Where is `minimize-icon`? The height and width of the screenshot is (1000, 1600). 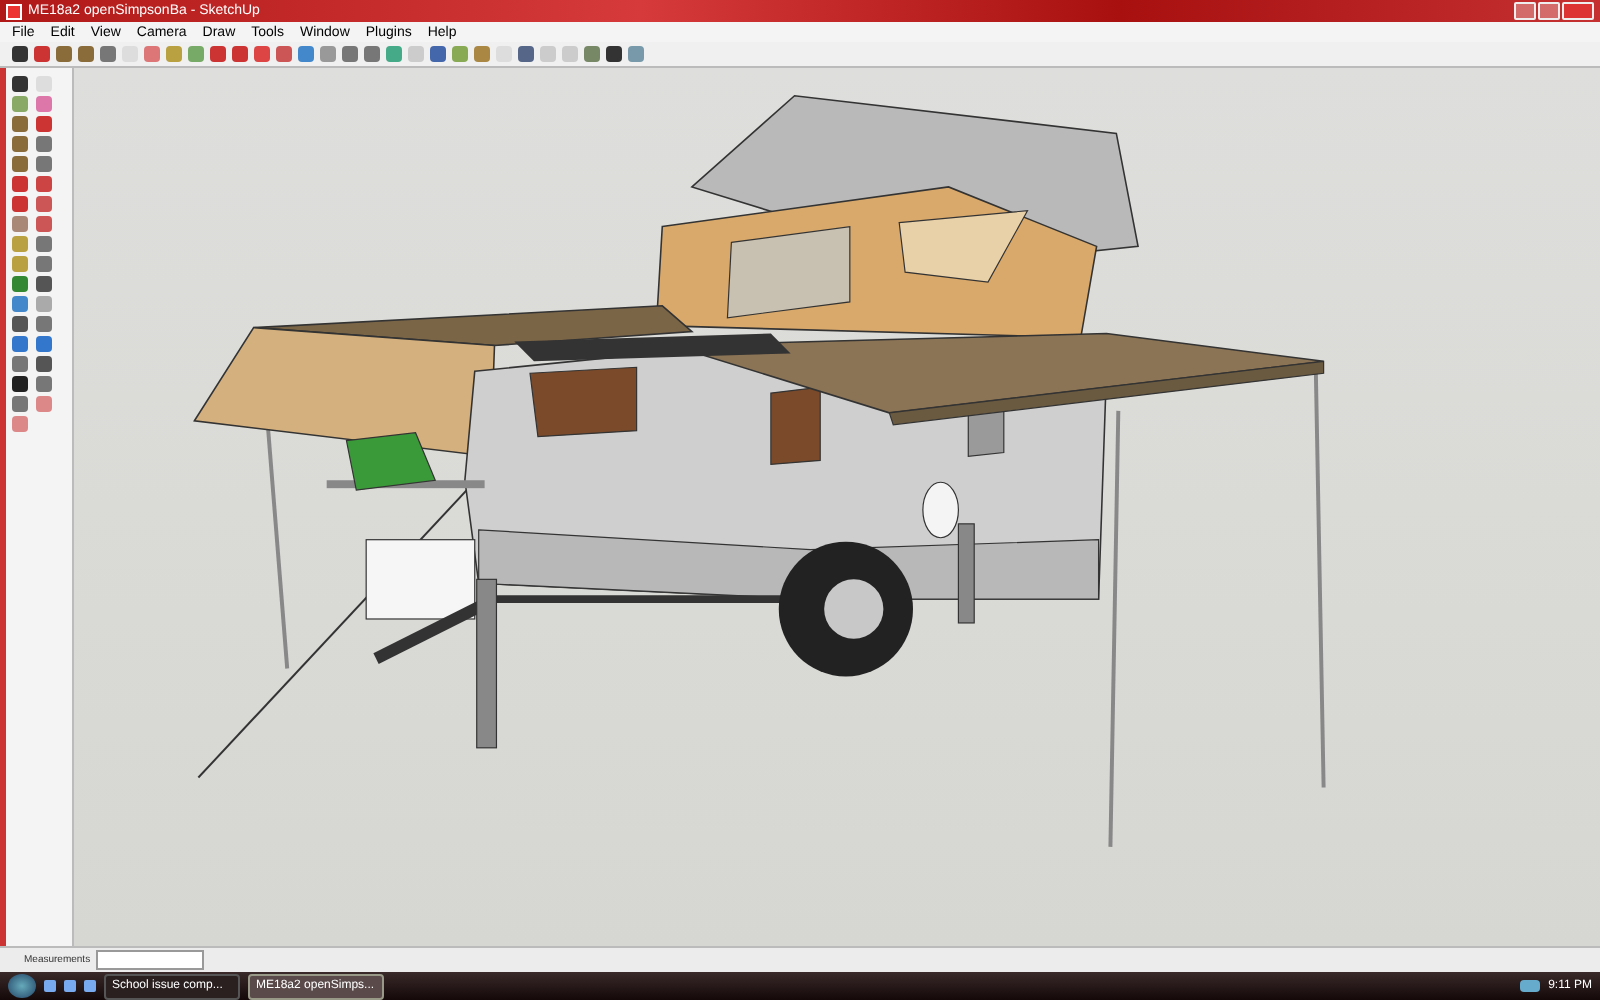 minimize-icon is located at coordinates (1525, 11).